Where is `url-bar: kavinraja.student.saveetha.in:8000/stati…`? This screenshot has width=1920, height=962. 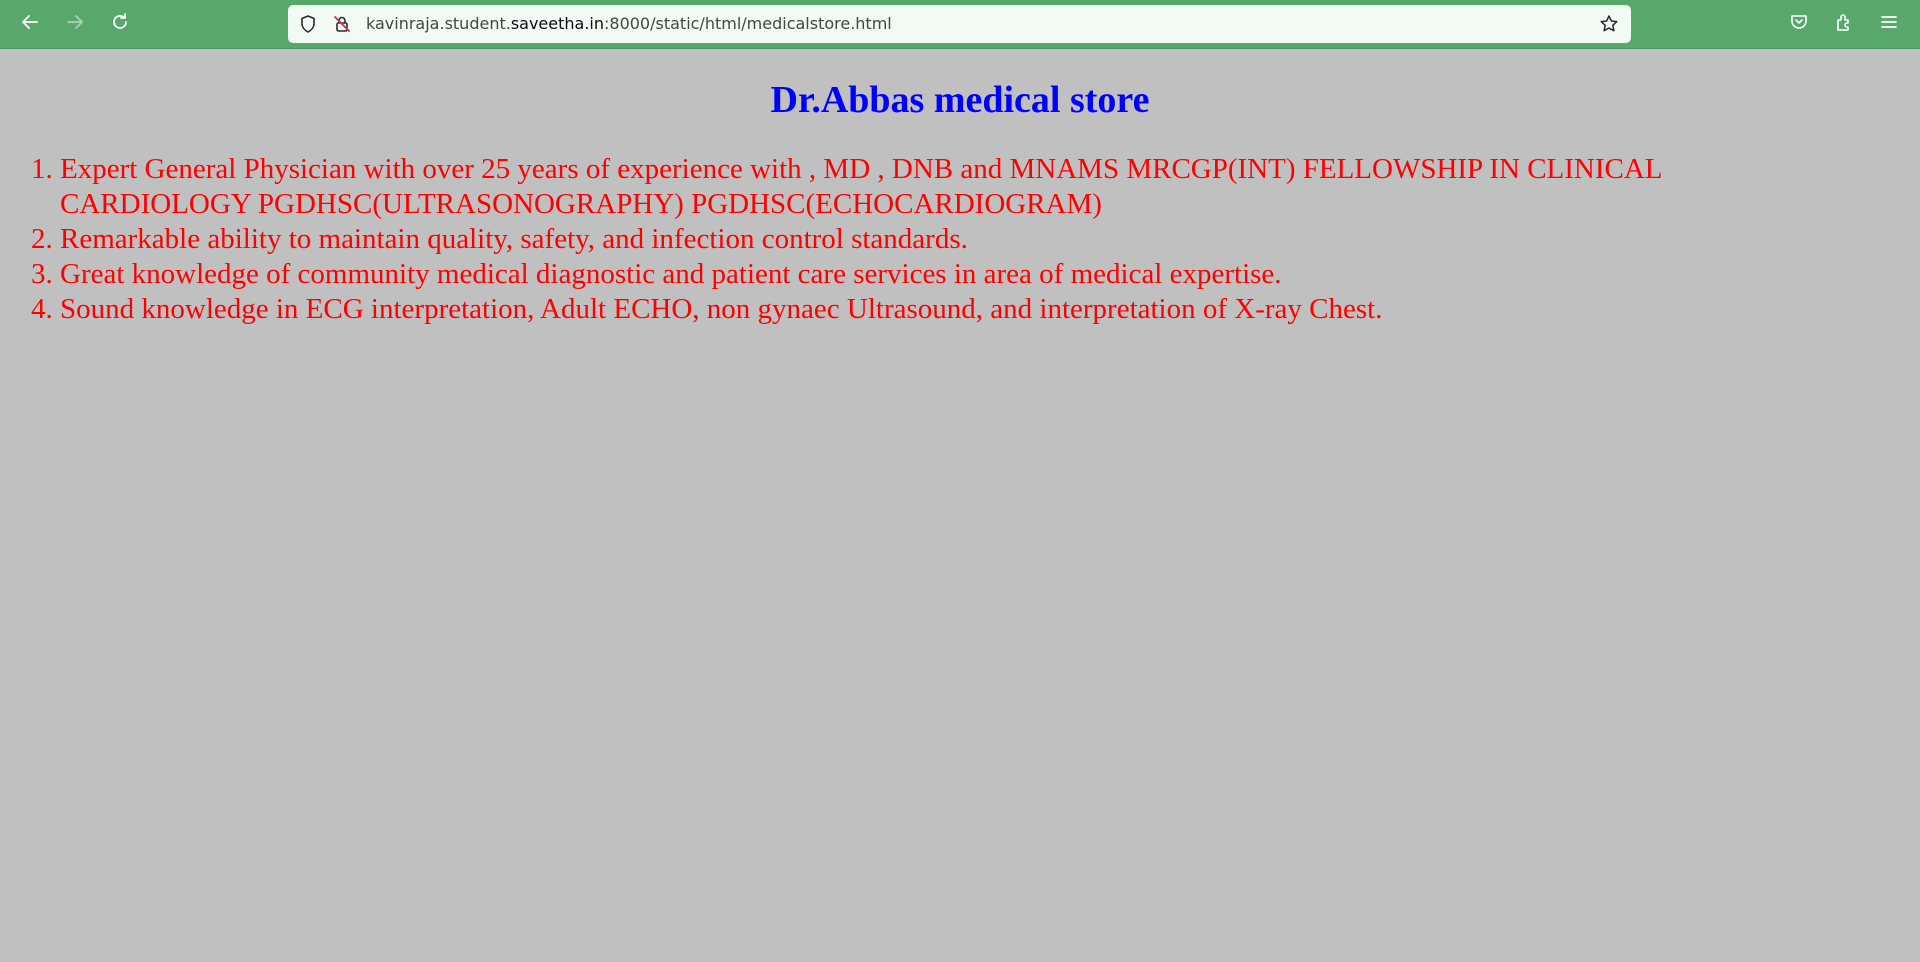
url-bar: kavinraja.student.saveetha.in:8000/stati… is located at coordinates (959, 24).